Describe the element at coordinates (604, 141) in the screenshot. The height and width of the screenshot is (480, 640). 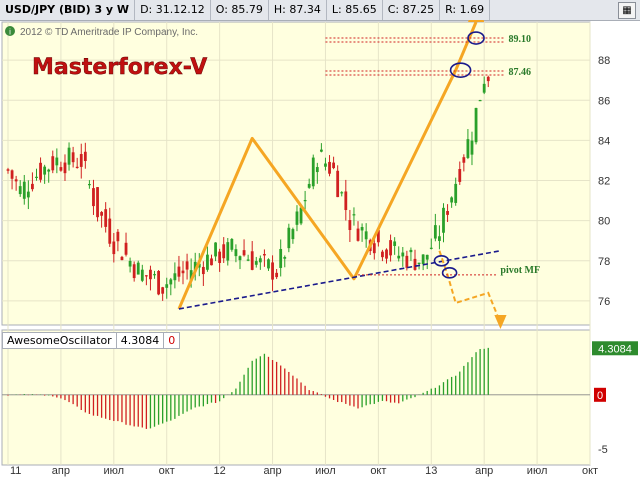
I see `price-tick-84: 84` at that location.